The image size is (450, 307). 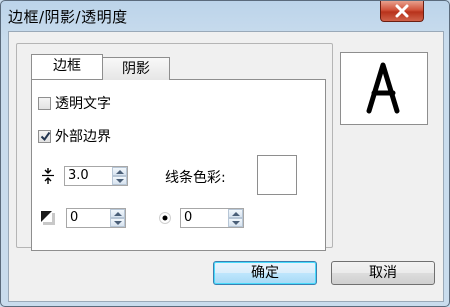 I want to click on shadow-offset-down-button, so click(x=117, y=222).